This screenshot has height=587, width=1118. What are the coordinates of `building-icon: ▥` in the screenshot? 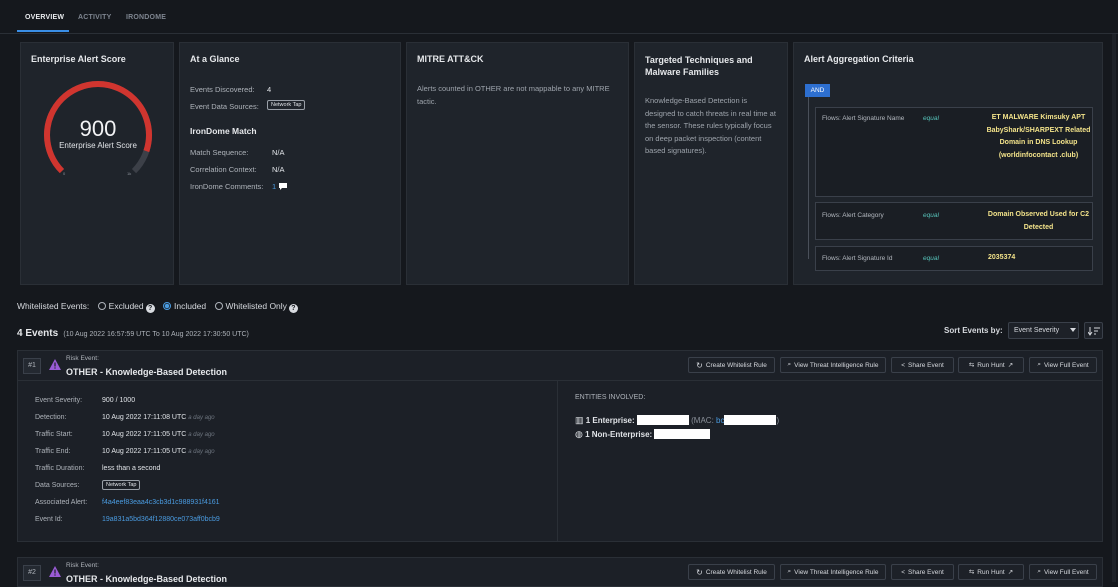 It's located at (579, 420).